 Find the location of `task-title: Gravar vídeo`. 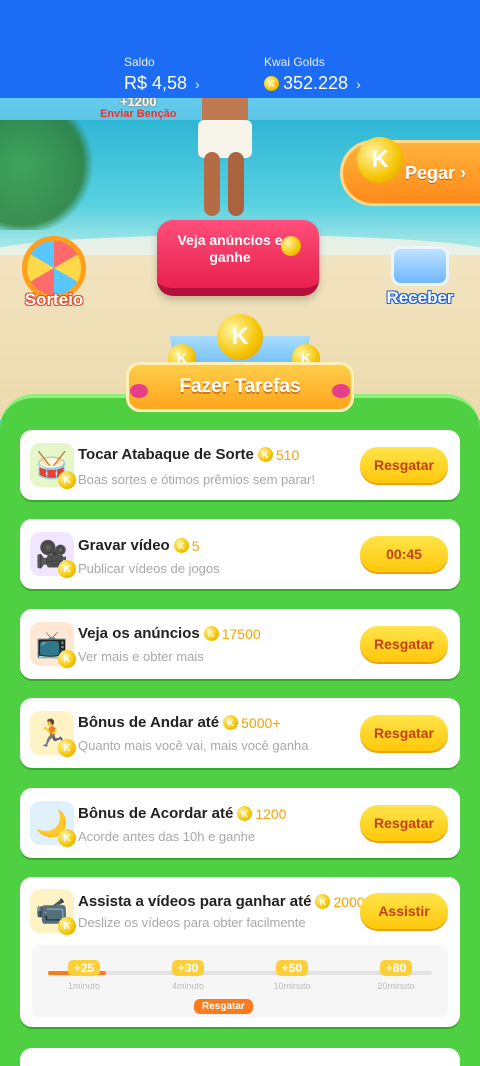

task-title: Gravar vídeo is located at coordinates (124, 545).